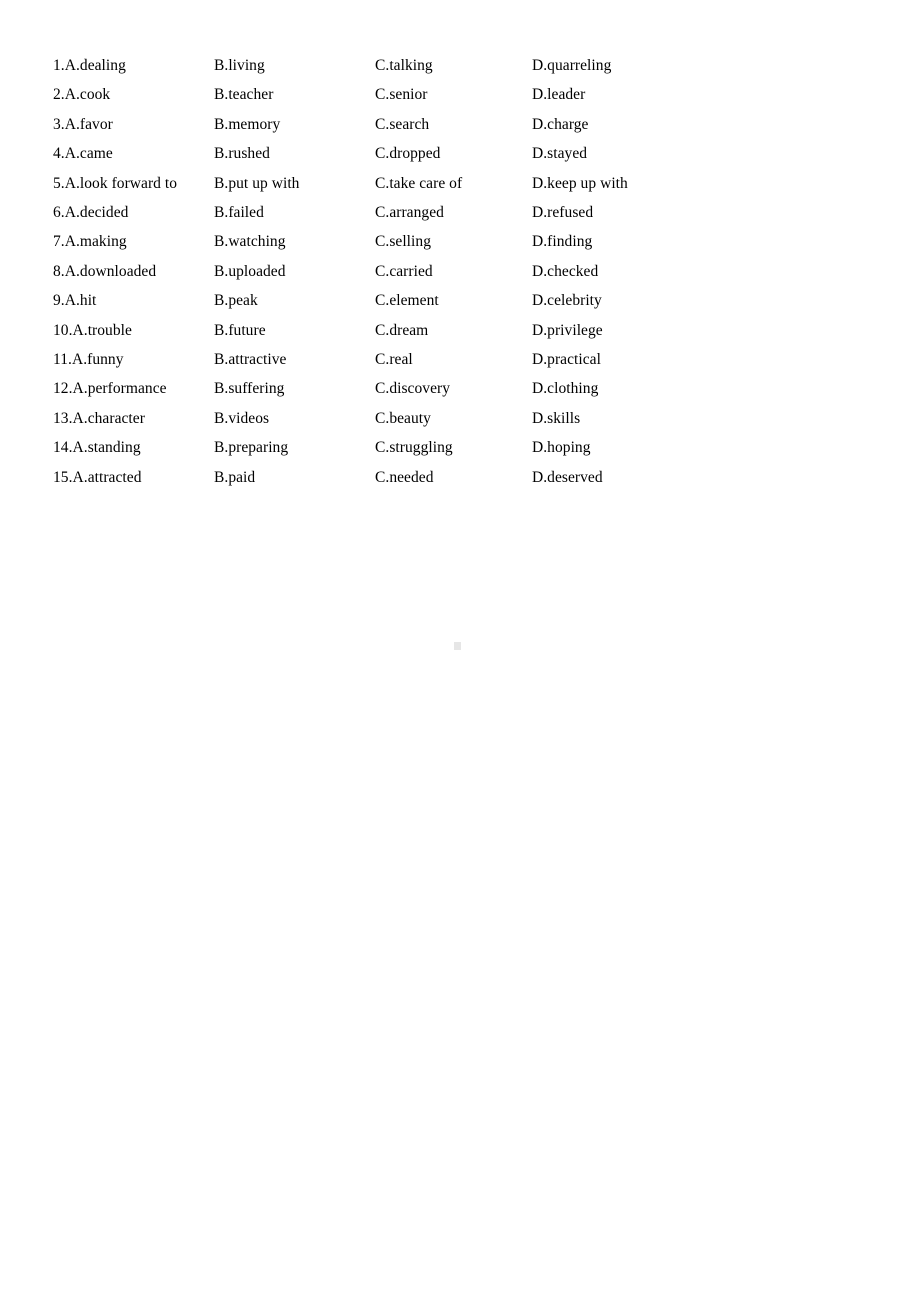  I want to click on option-cell-c: C.real, so click(453, 359).